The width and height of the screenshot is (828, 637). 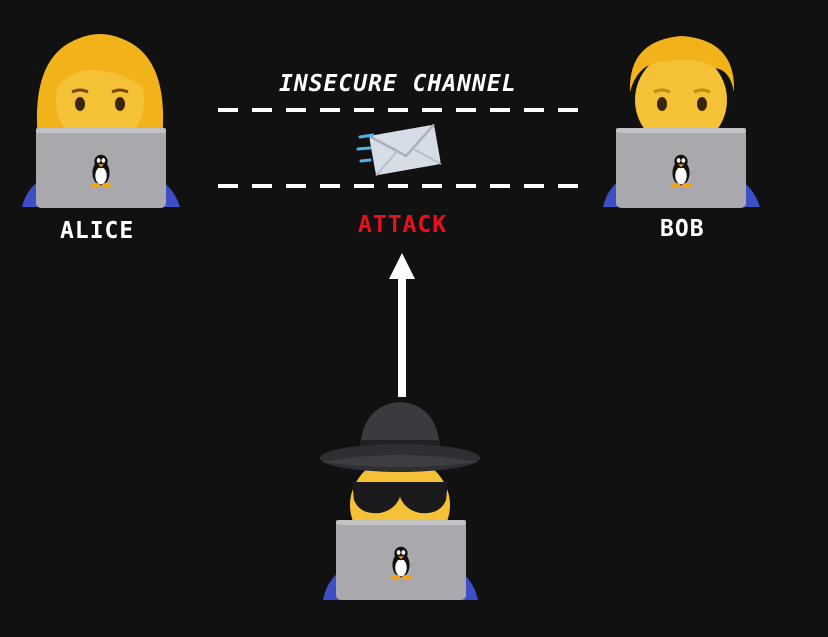 I want to click on bob-figure, so click(x=681, y=122).